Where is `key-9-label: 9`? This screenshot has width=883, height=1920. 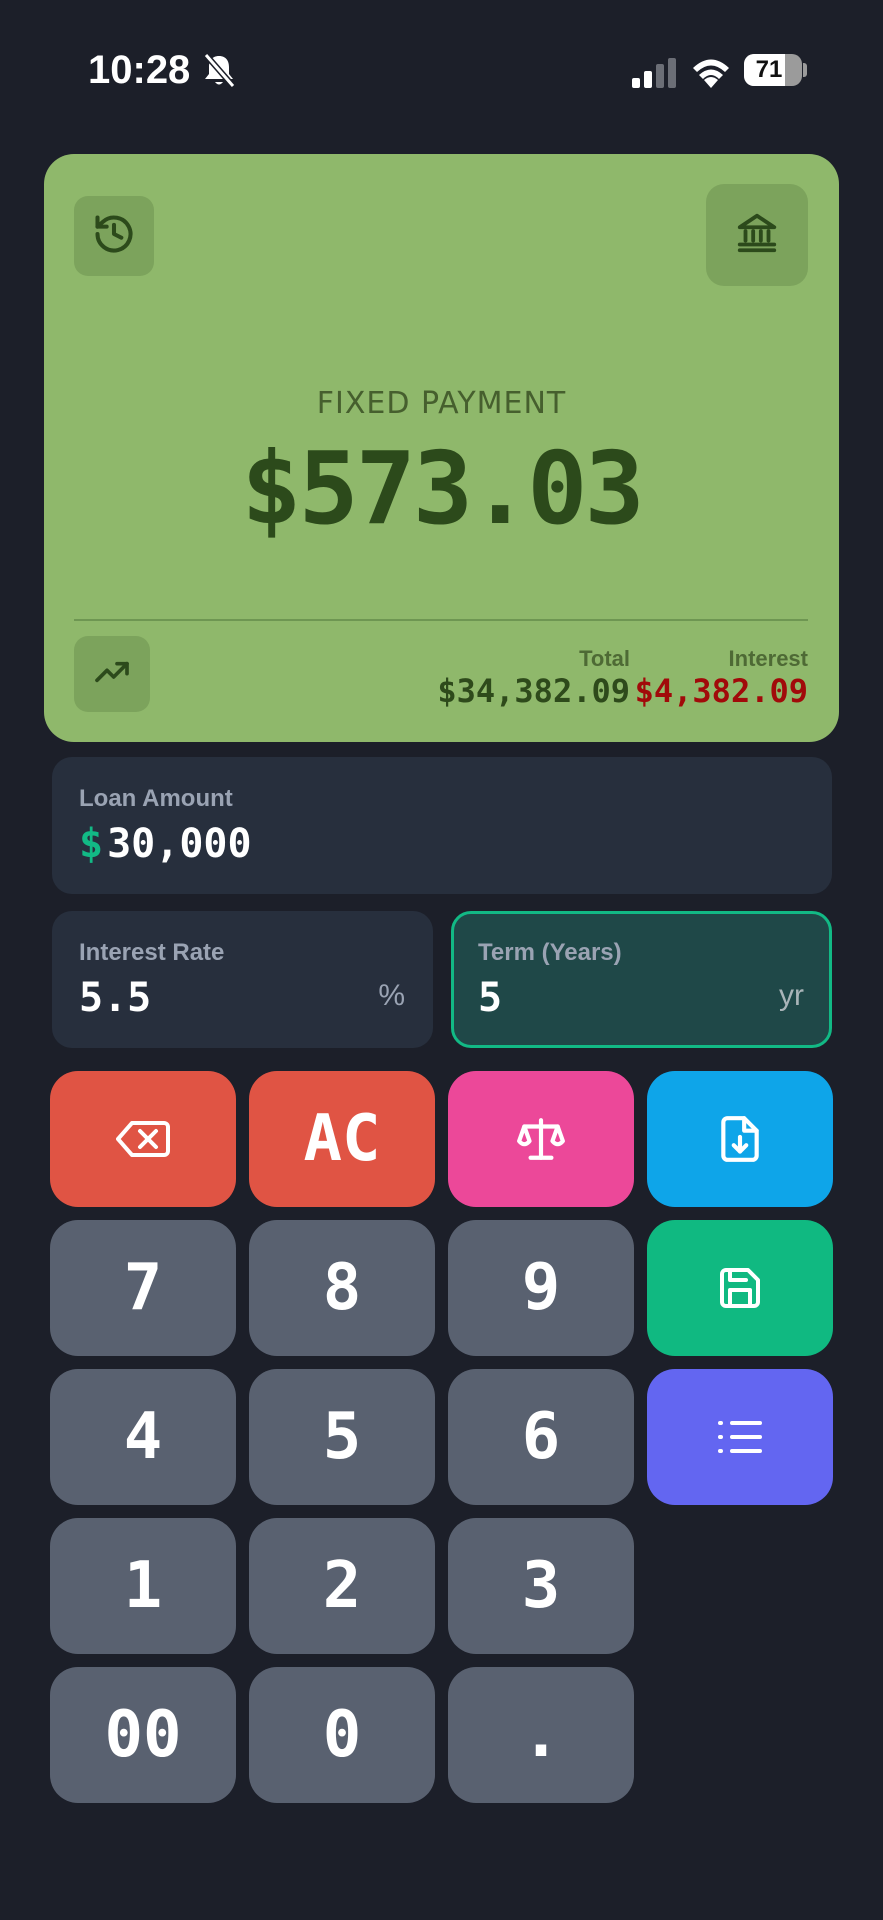 key-9-label: 9 is located at coordinates (541, 1288).